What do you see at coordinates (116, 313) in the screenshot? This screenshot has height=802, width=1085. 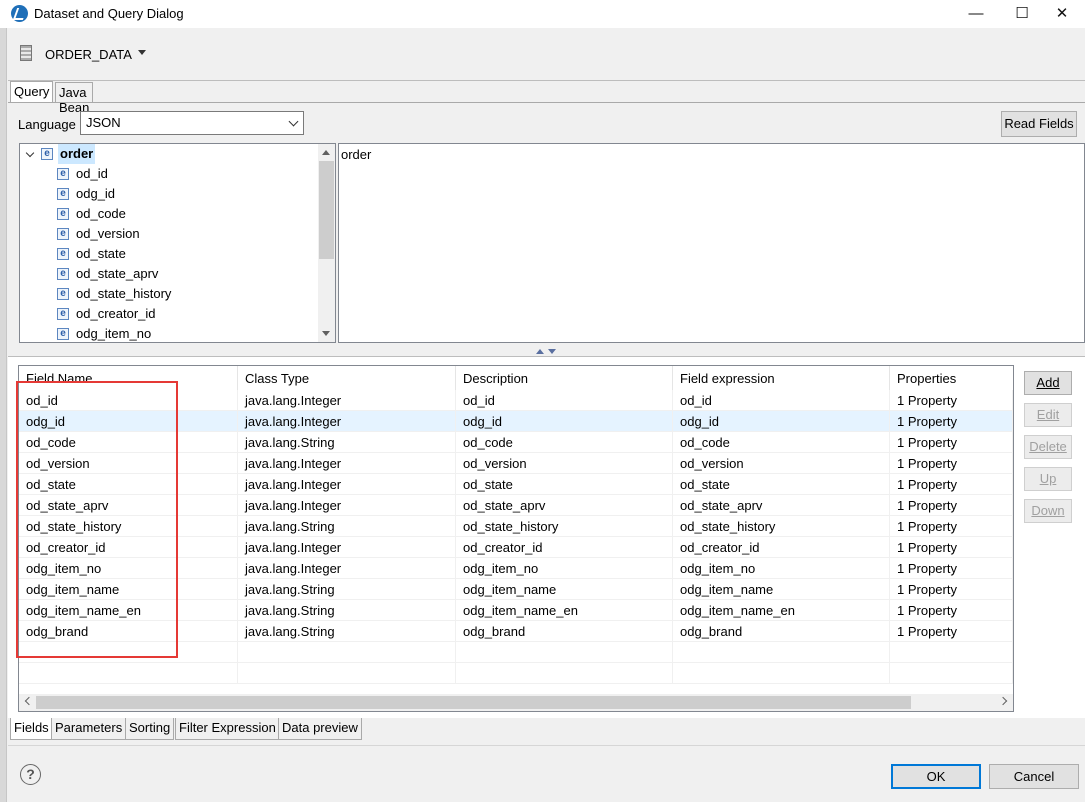 I see `tree-item-label: od_creator_id` at bounding box center [116, 313].